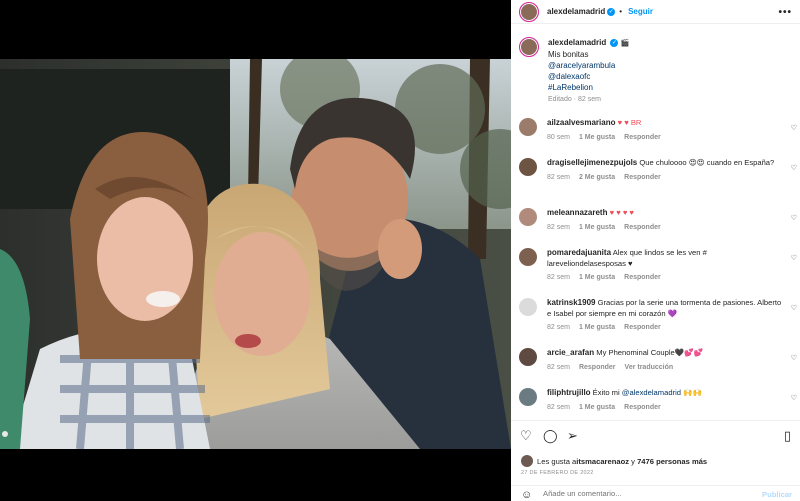  Describe the element at coordinates (628, 122) in the screenshot. I see `comment-text: ♥ ♥ BR` at that location.